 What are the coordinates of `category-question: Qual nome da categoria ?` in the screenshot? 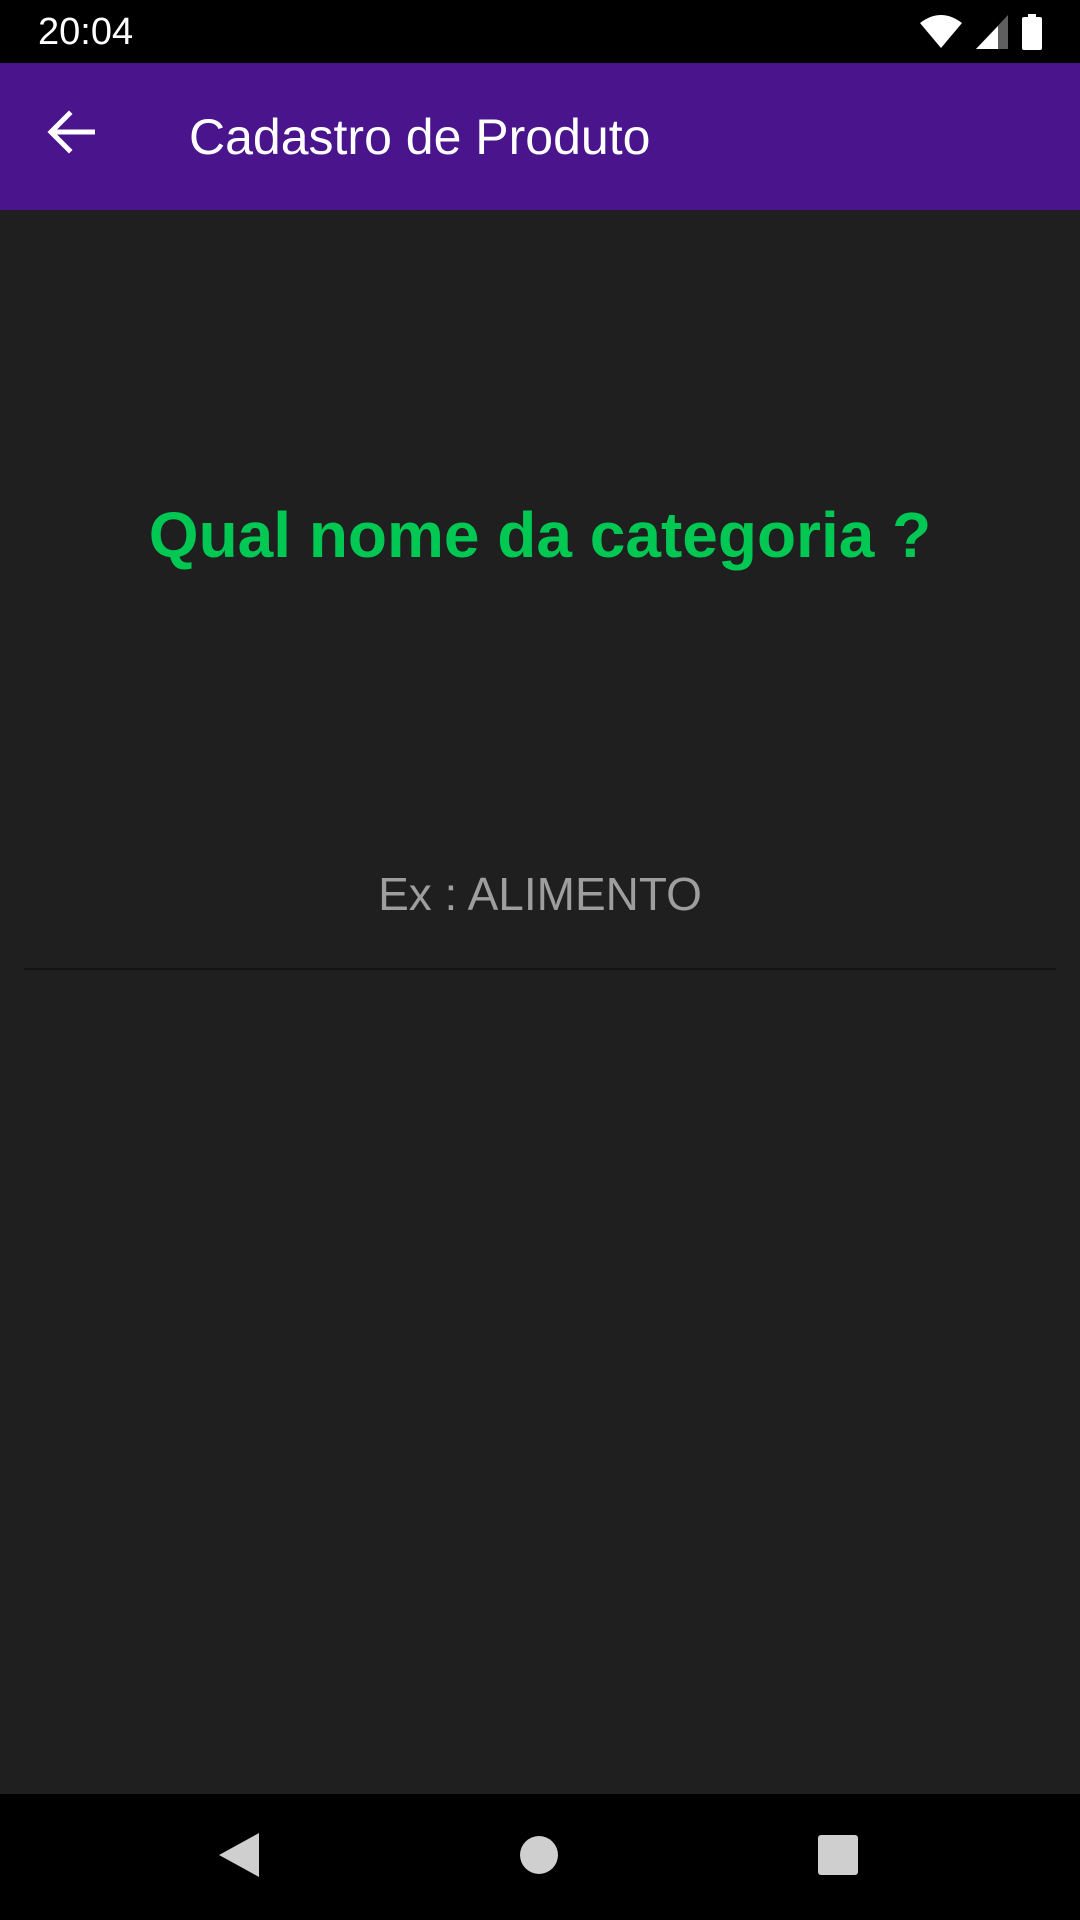 It's located at (540, 535).